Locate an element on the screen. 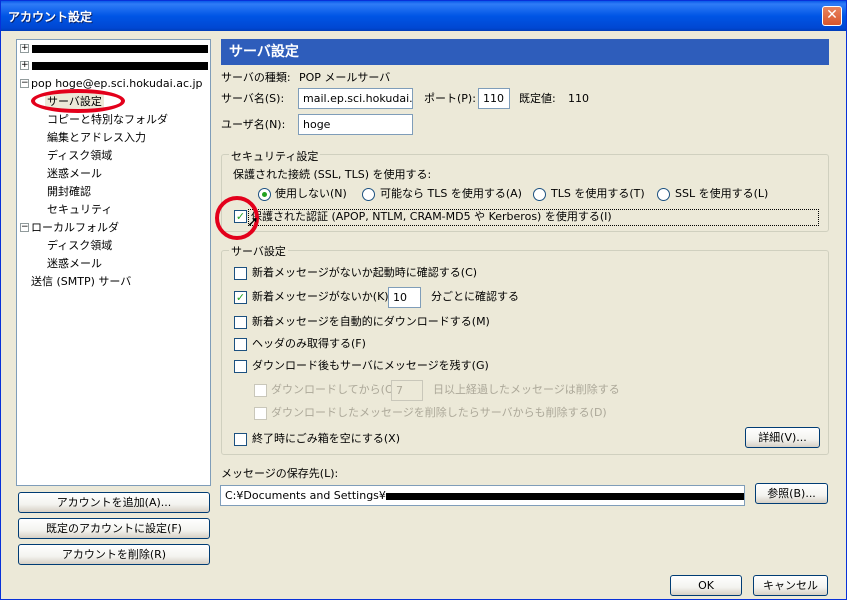 Image resolution: width=847 pixels, height=600 pixels. empty-trash-label: 終了時にごみ箱を空にする(X) is located at coordinates (326, 439).